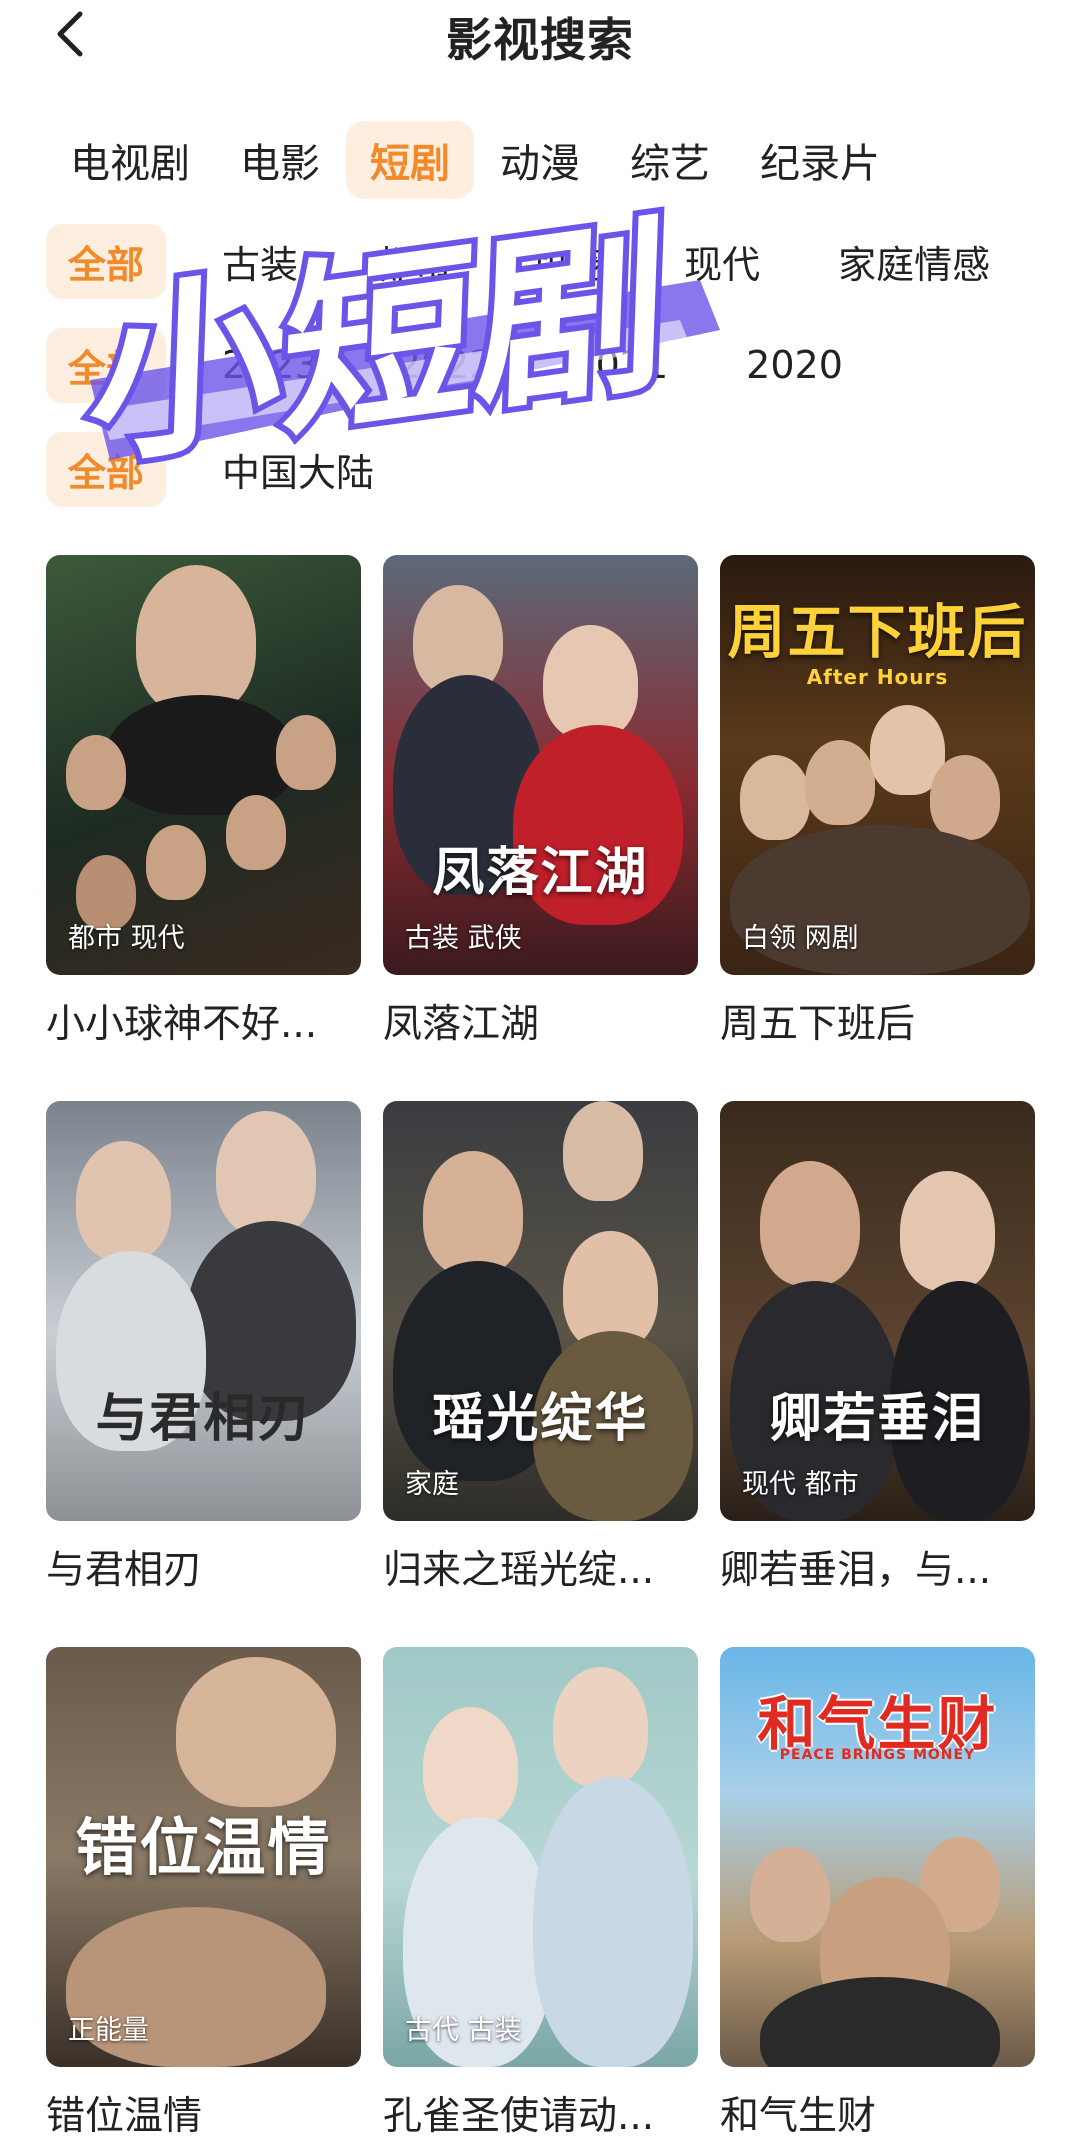  What do you see at coordinates (203, 1311) in the screenshot?
I see `poster-image: 与君相刃` at bounding box center [203, 1311].